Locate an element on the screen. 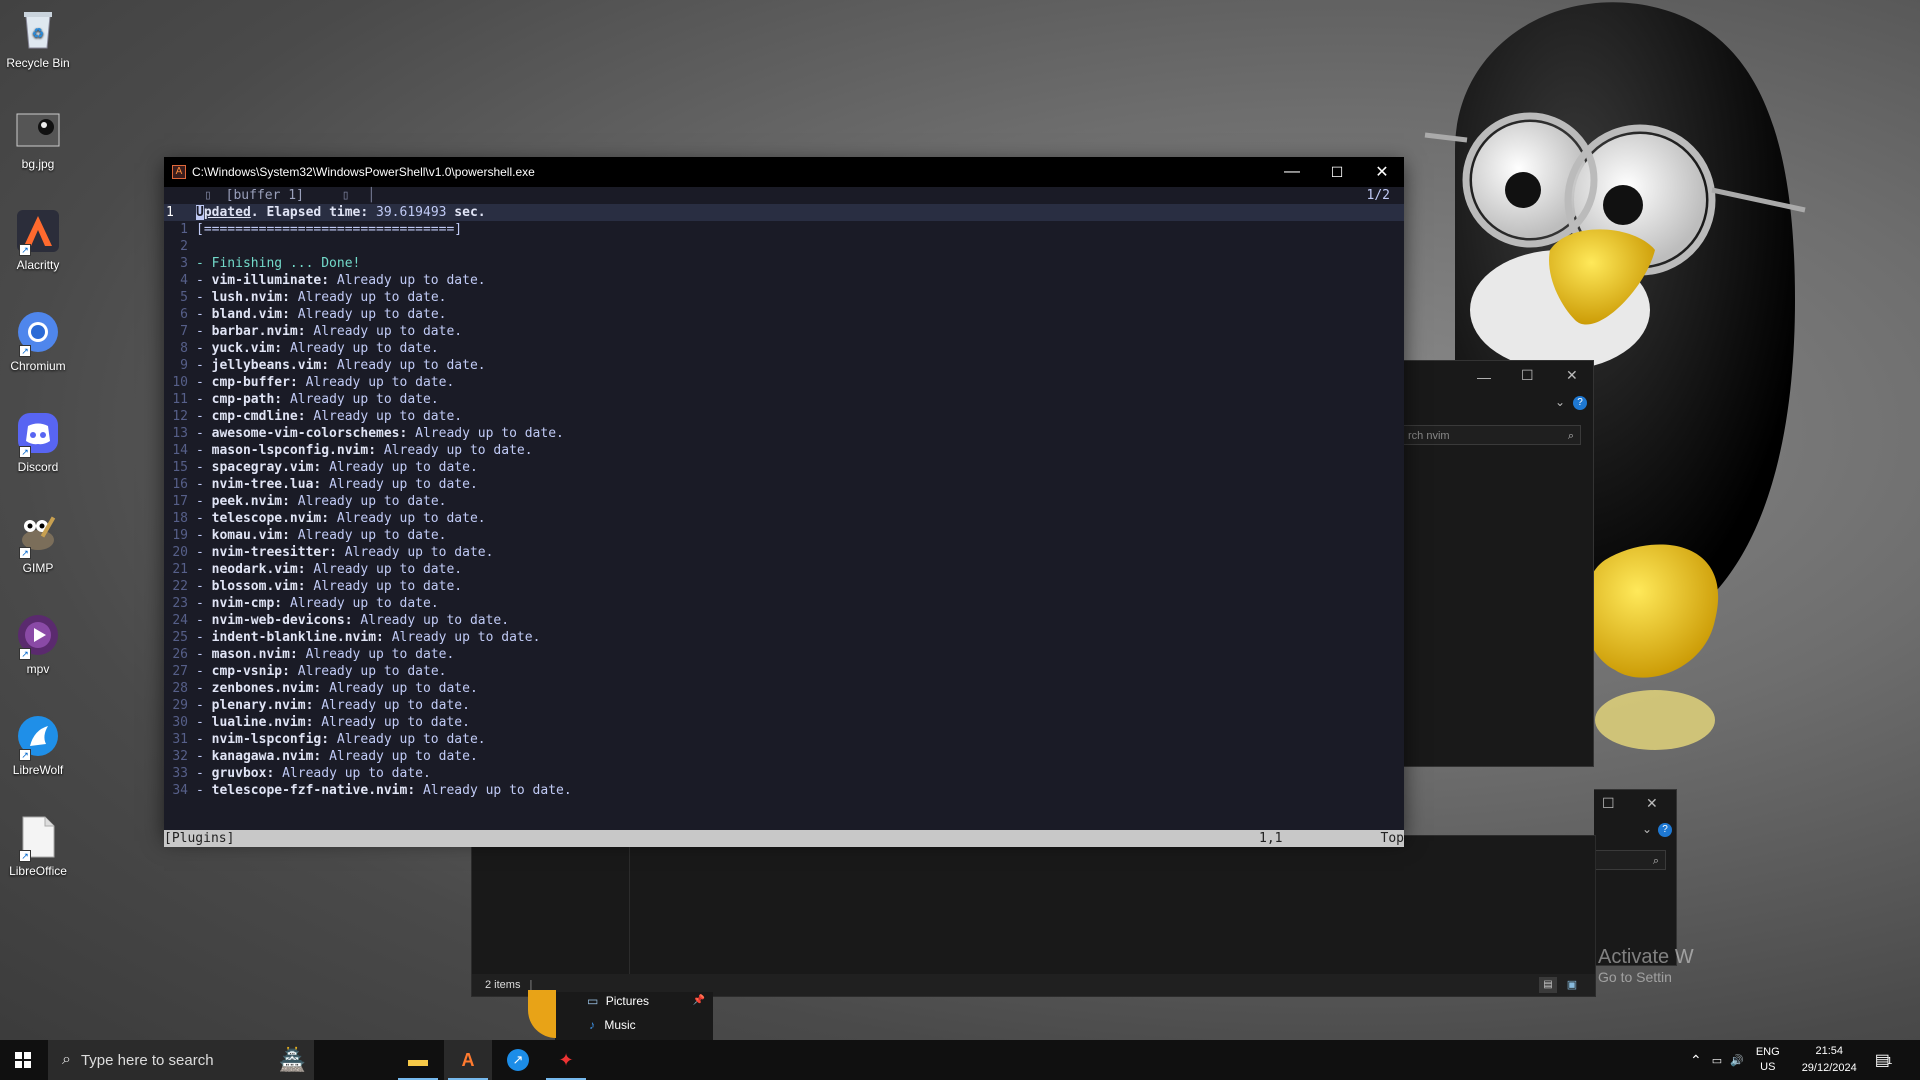  plugin-line: 12- cmp-cmdline: Already up to date. is located at coordinates (784, 416).